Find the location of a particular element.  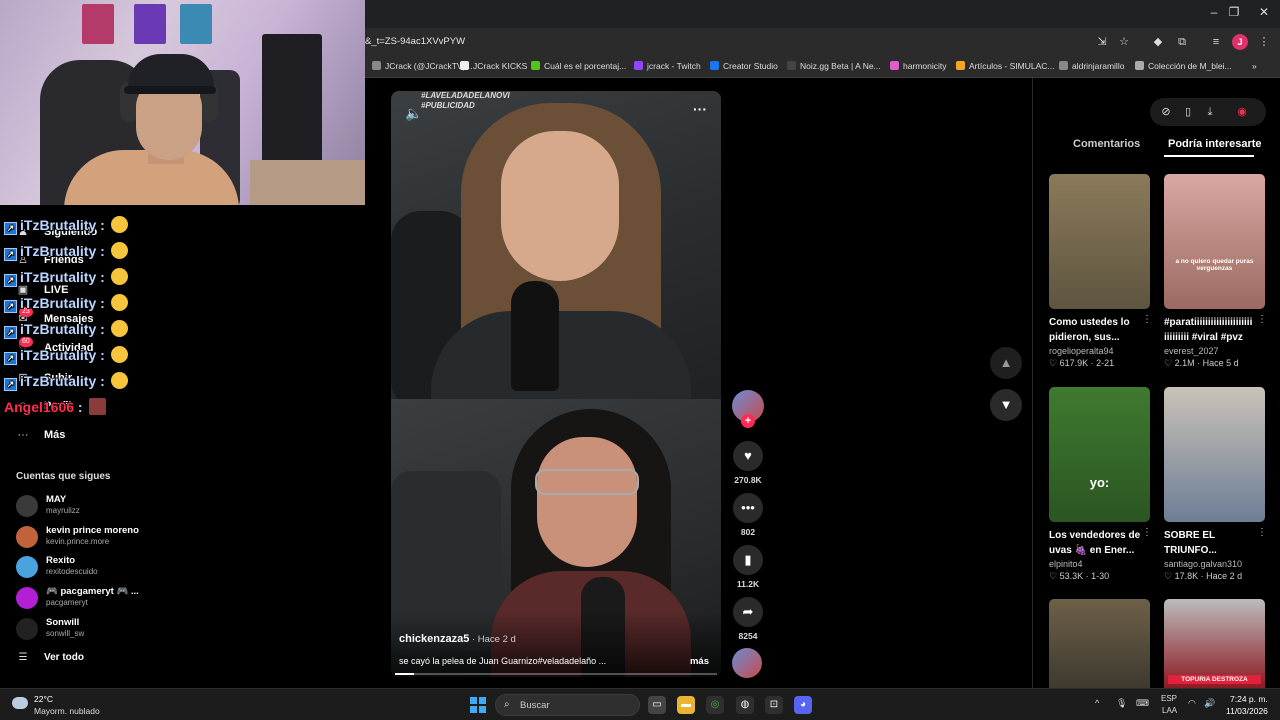

tab-comments: Comentarios is located at coordinates (1106, 144).